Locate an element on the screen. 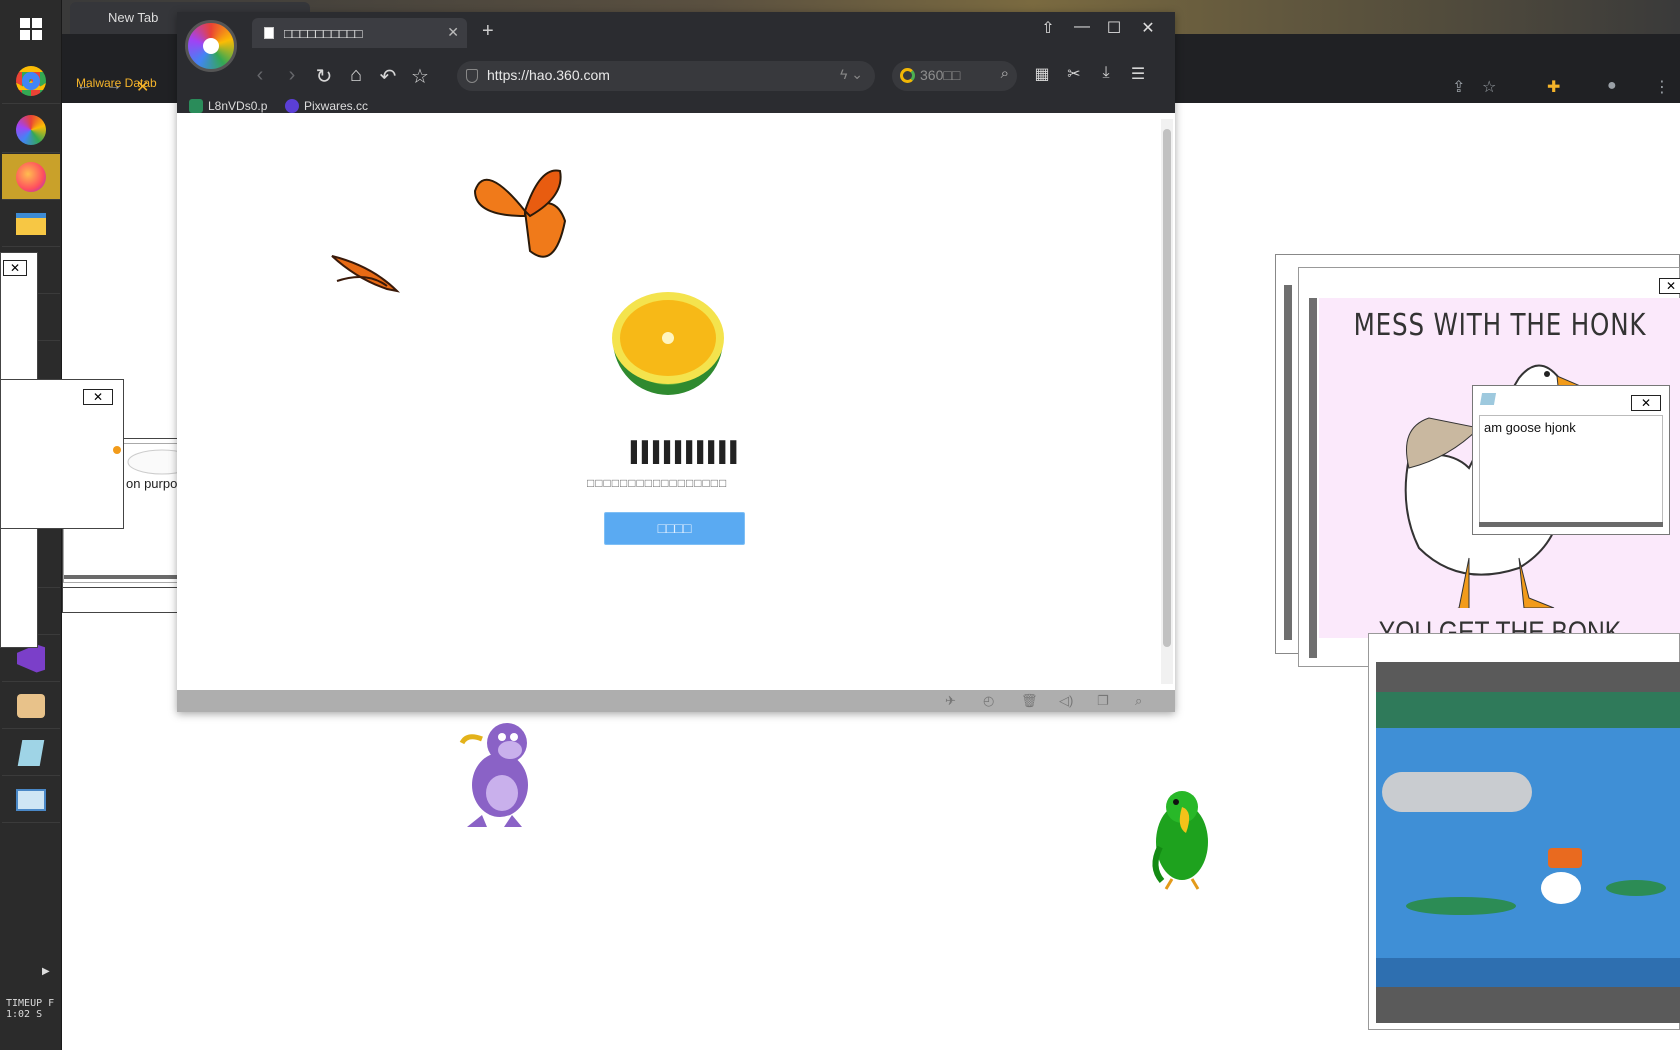 The image size is (1680, 1050). butterfly-small-icon is located at coordinates (366, 274).